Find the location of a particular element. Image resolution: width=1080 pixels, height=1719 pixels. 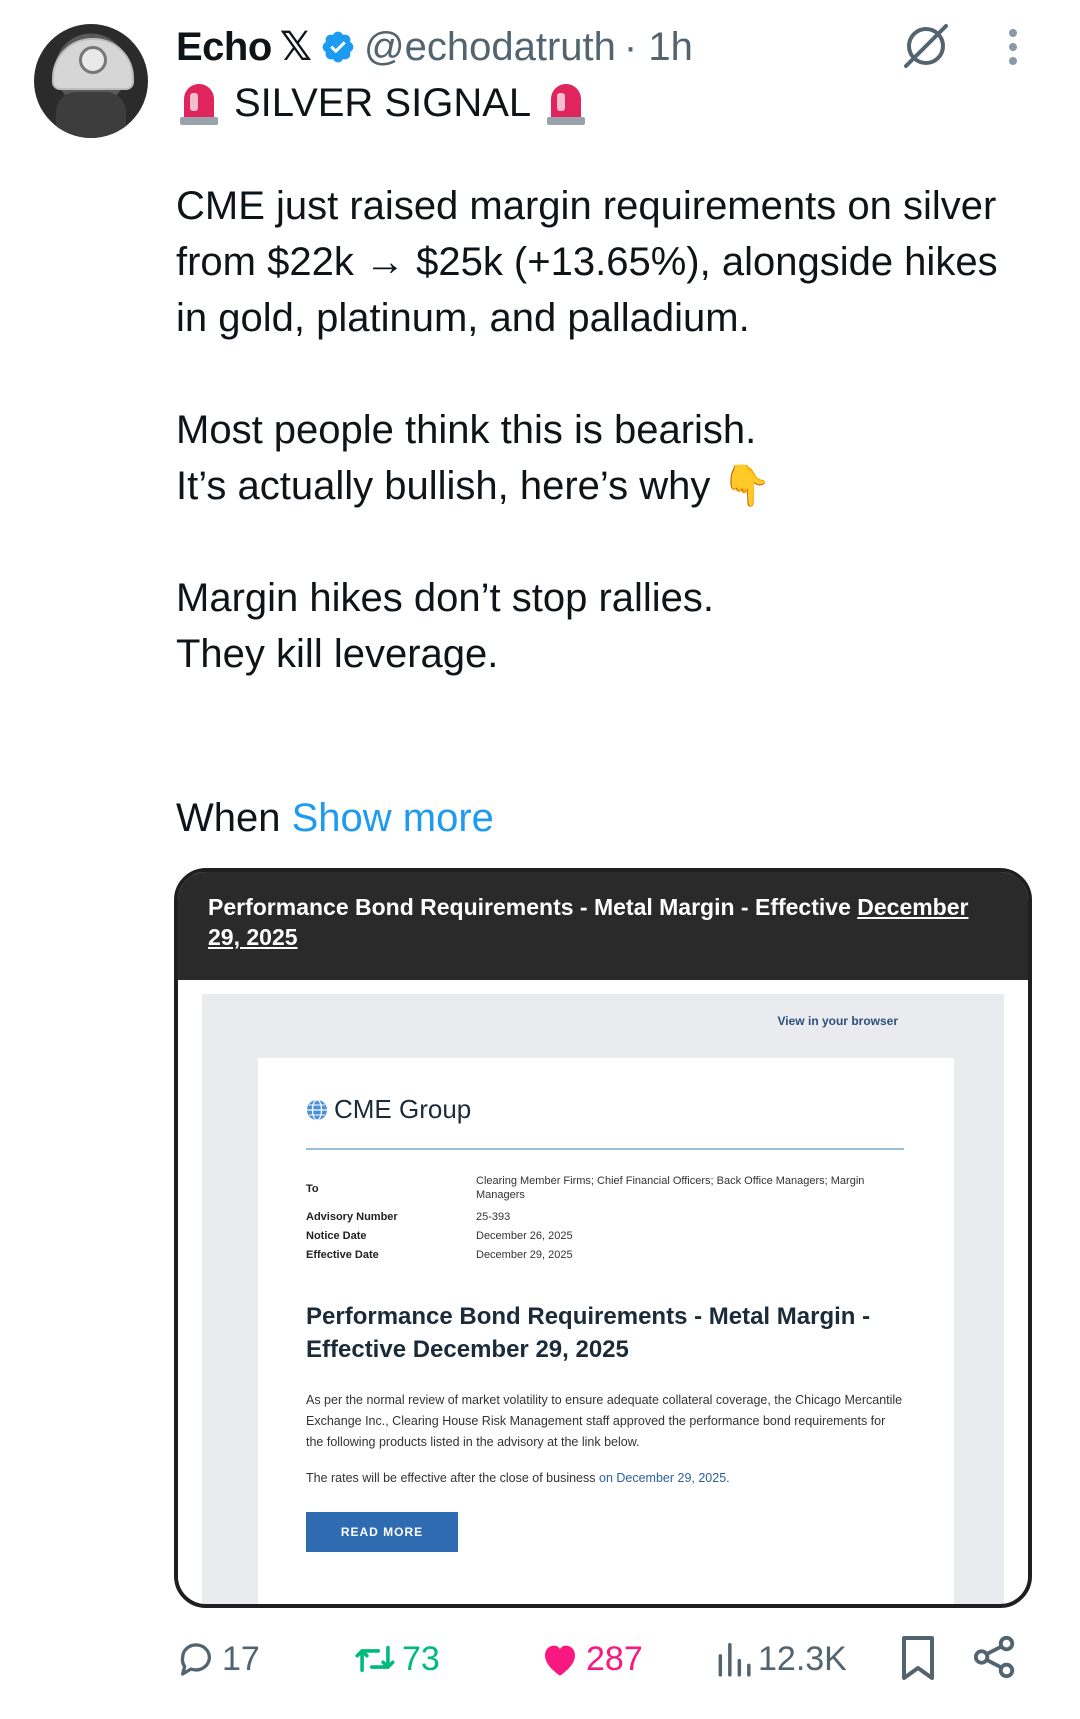

meta-label-notice-date: Notice Date is located at coordinates (336, 1236).